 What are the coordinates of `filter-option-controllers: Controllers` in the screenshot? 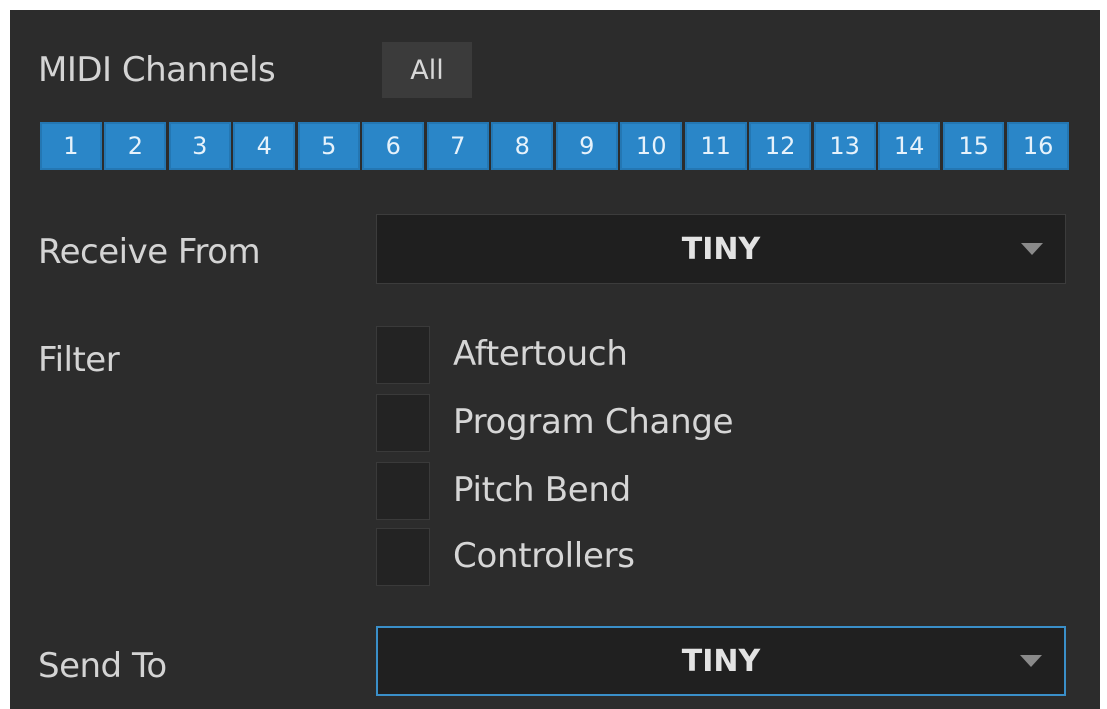 It's located at (676, 561).